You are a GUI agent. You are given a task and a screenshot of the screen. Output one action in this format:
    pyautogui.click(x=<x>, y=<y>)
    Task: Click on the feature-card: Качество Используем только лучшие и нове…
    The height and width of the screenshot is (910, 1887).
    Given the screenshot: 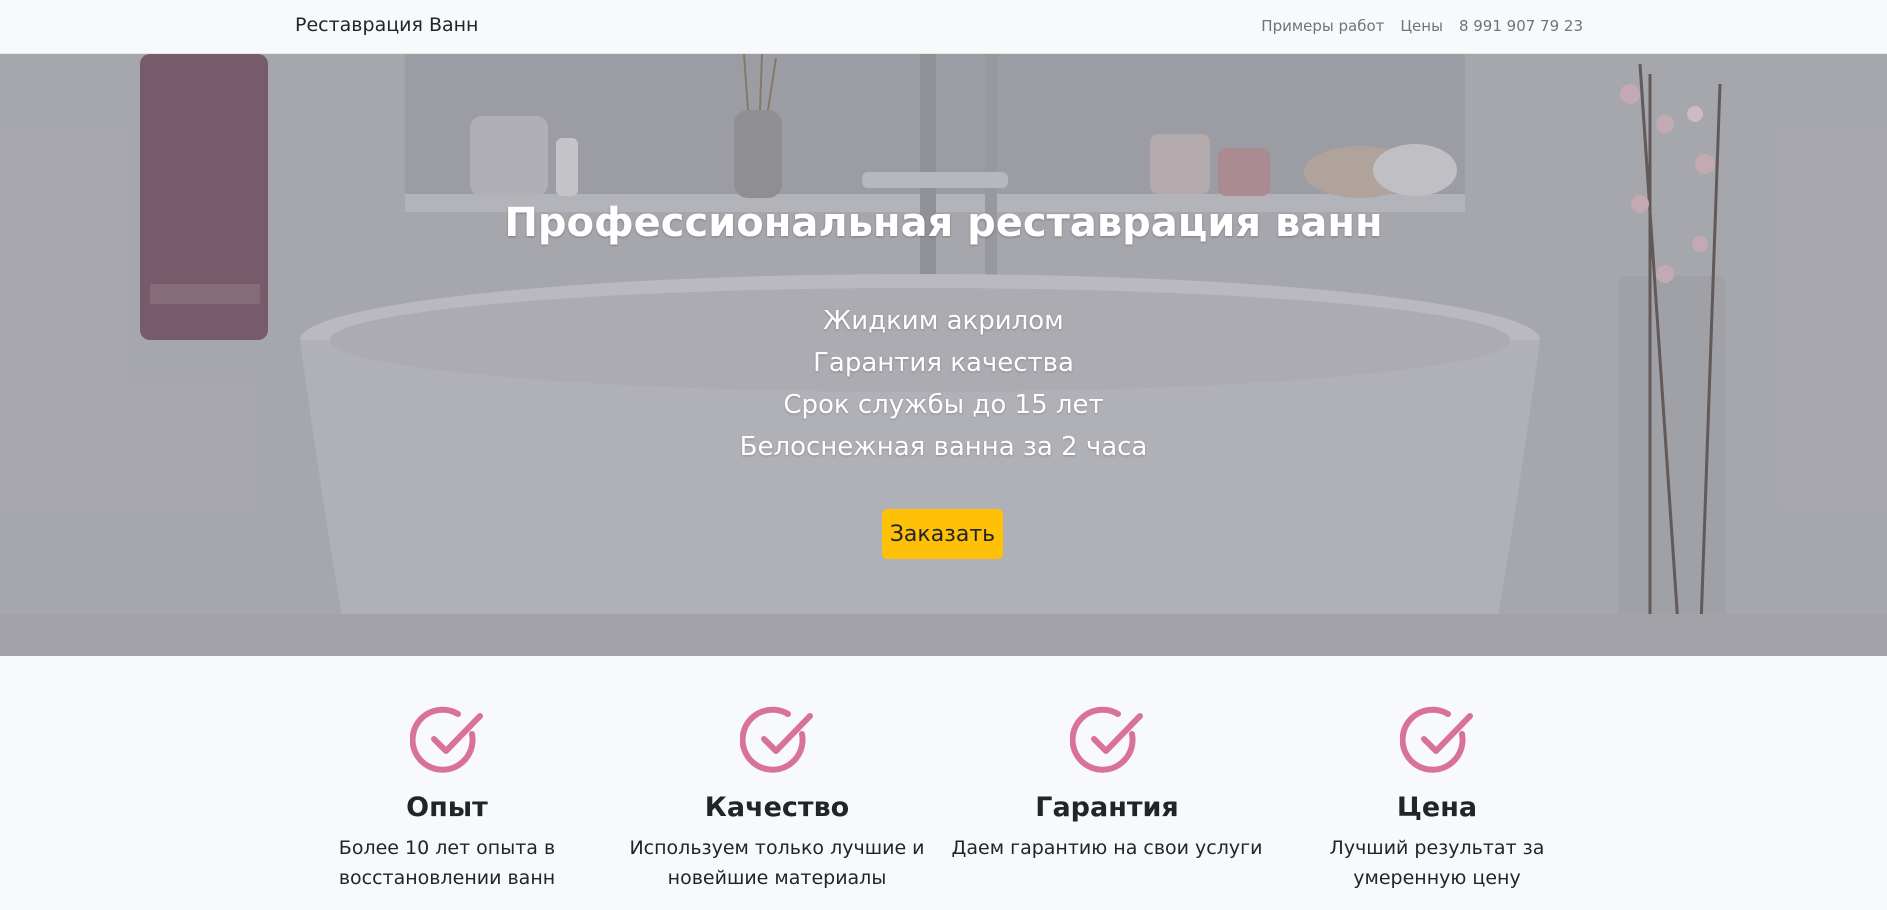 What is the action you would take?
    pyautogui.click(x=777, y=798)
    